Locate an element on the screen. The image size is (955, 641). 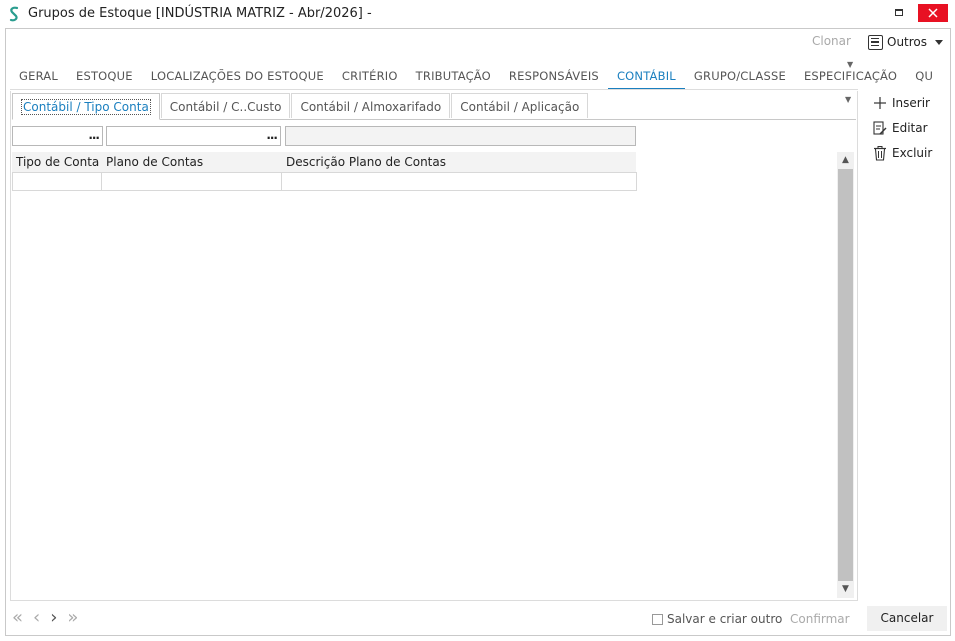
subtabs-overflow-icon: ▼ is located at coordinates (848, 99).